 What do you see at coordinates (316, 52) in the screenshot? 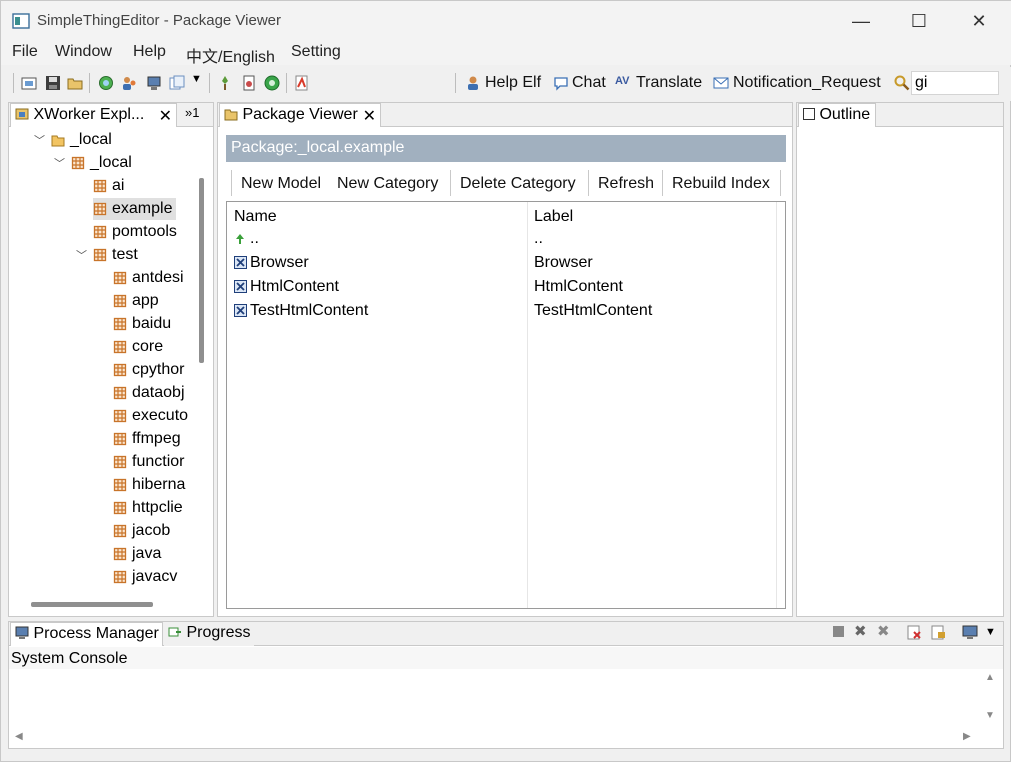
I see `menu-setting: Setting` at bounding box center [316, 52].